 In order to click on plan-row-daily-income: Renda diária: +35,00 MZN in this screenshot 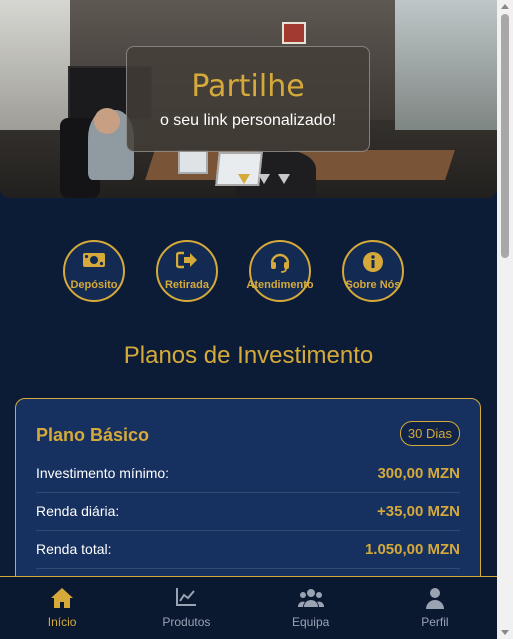, I will do `click(248, 511)`.